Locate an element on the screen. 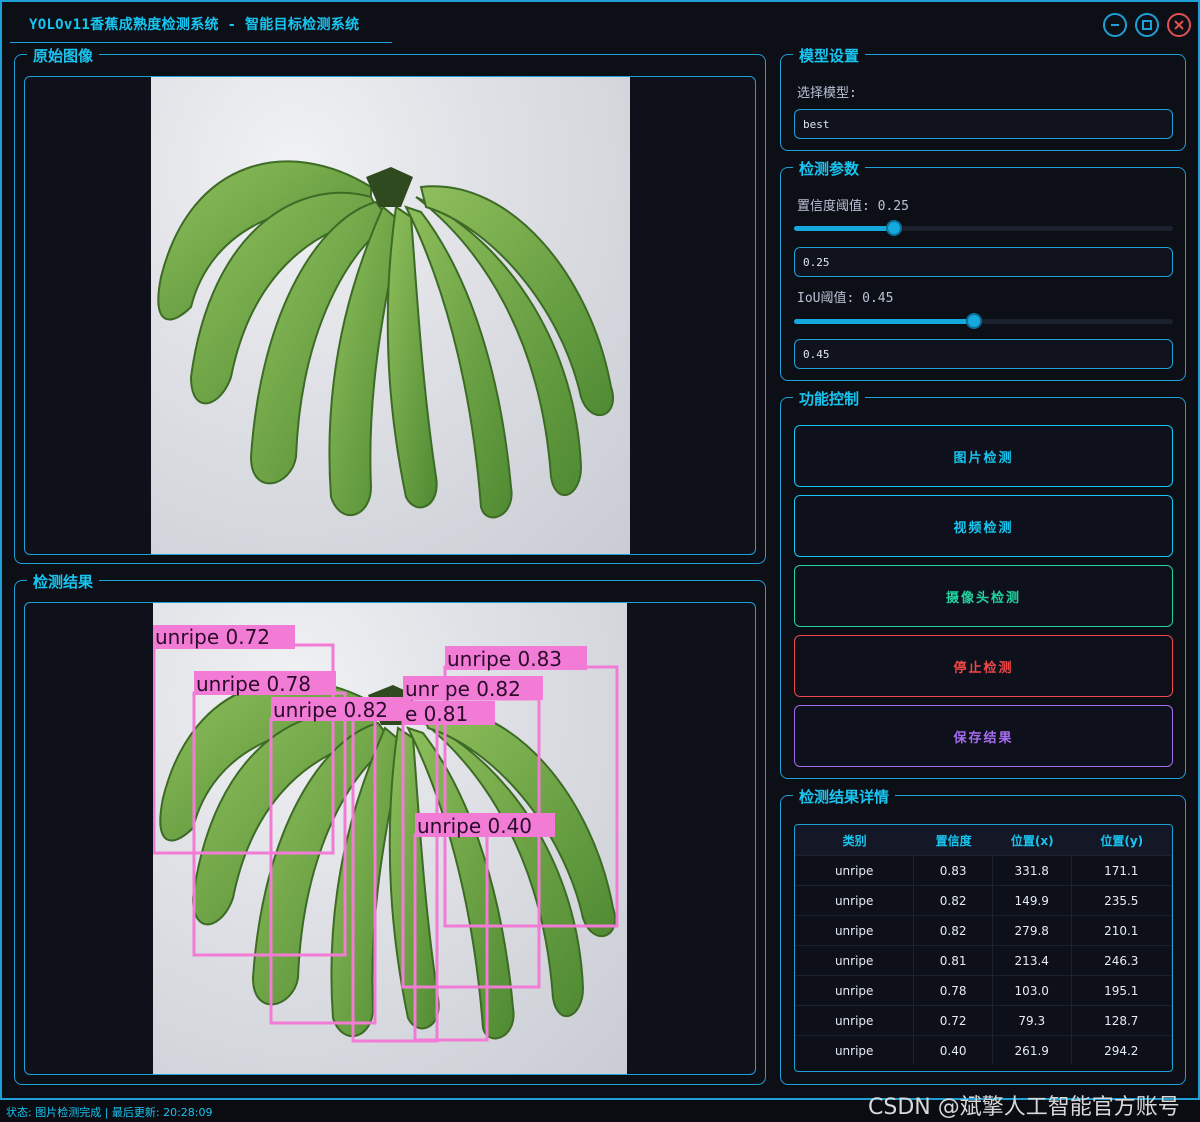 Image resolution: width=1200 pixels, height=1122 pixels. watermark: CSDN @斌擎人工智能官方账号 is located at coordinates (1024, 1107).